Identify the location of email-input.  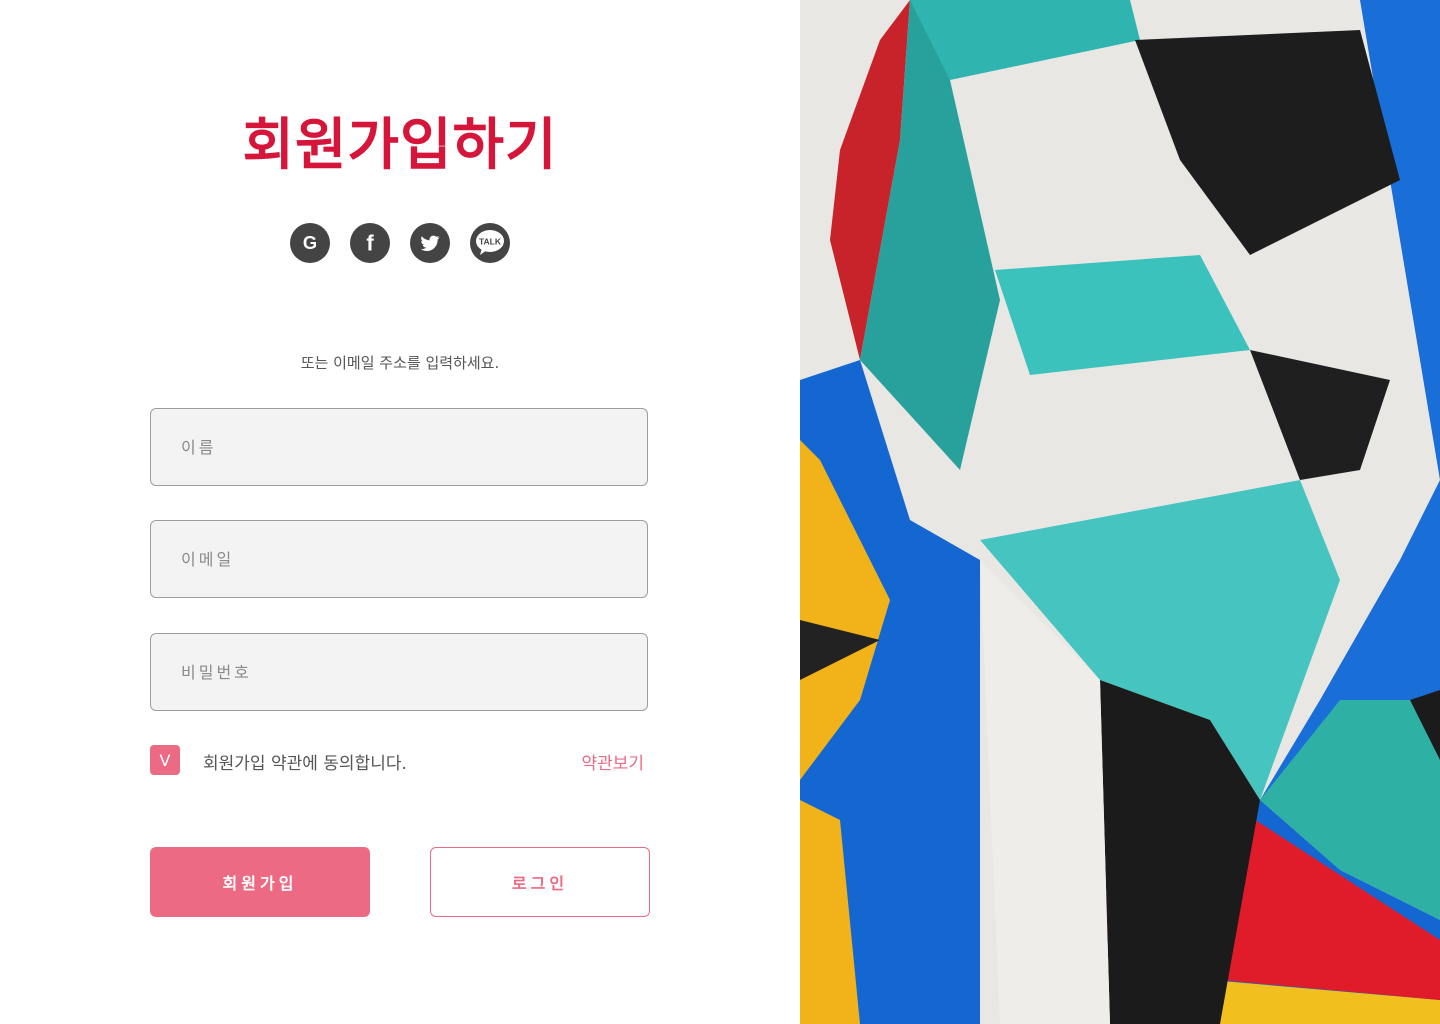
(399, 559).